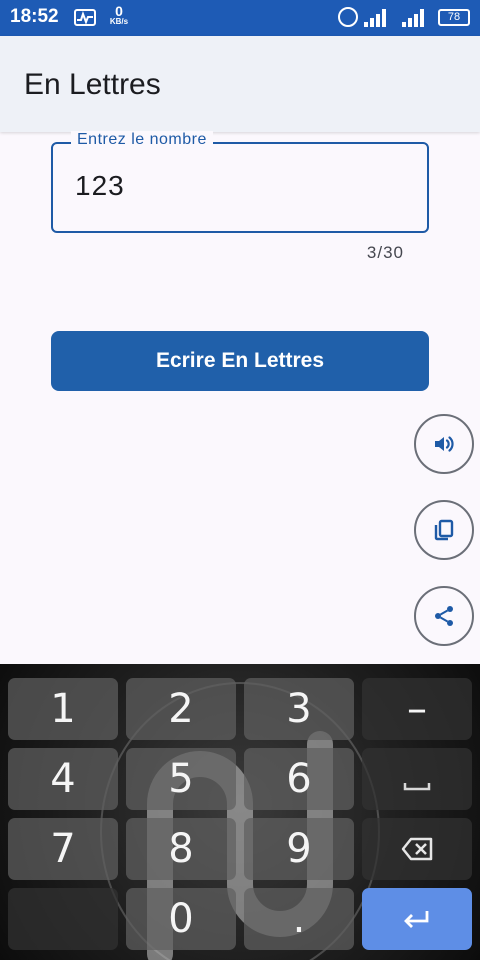  Describe the element at coordinates (385, 252) in the screenshot. I see `character-counter: 3/30` at that location.